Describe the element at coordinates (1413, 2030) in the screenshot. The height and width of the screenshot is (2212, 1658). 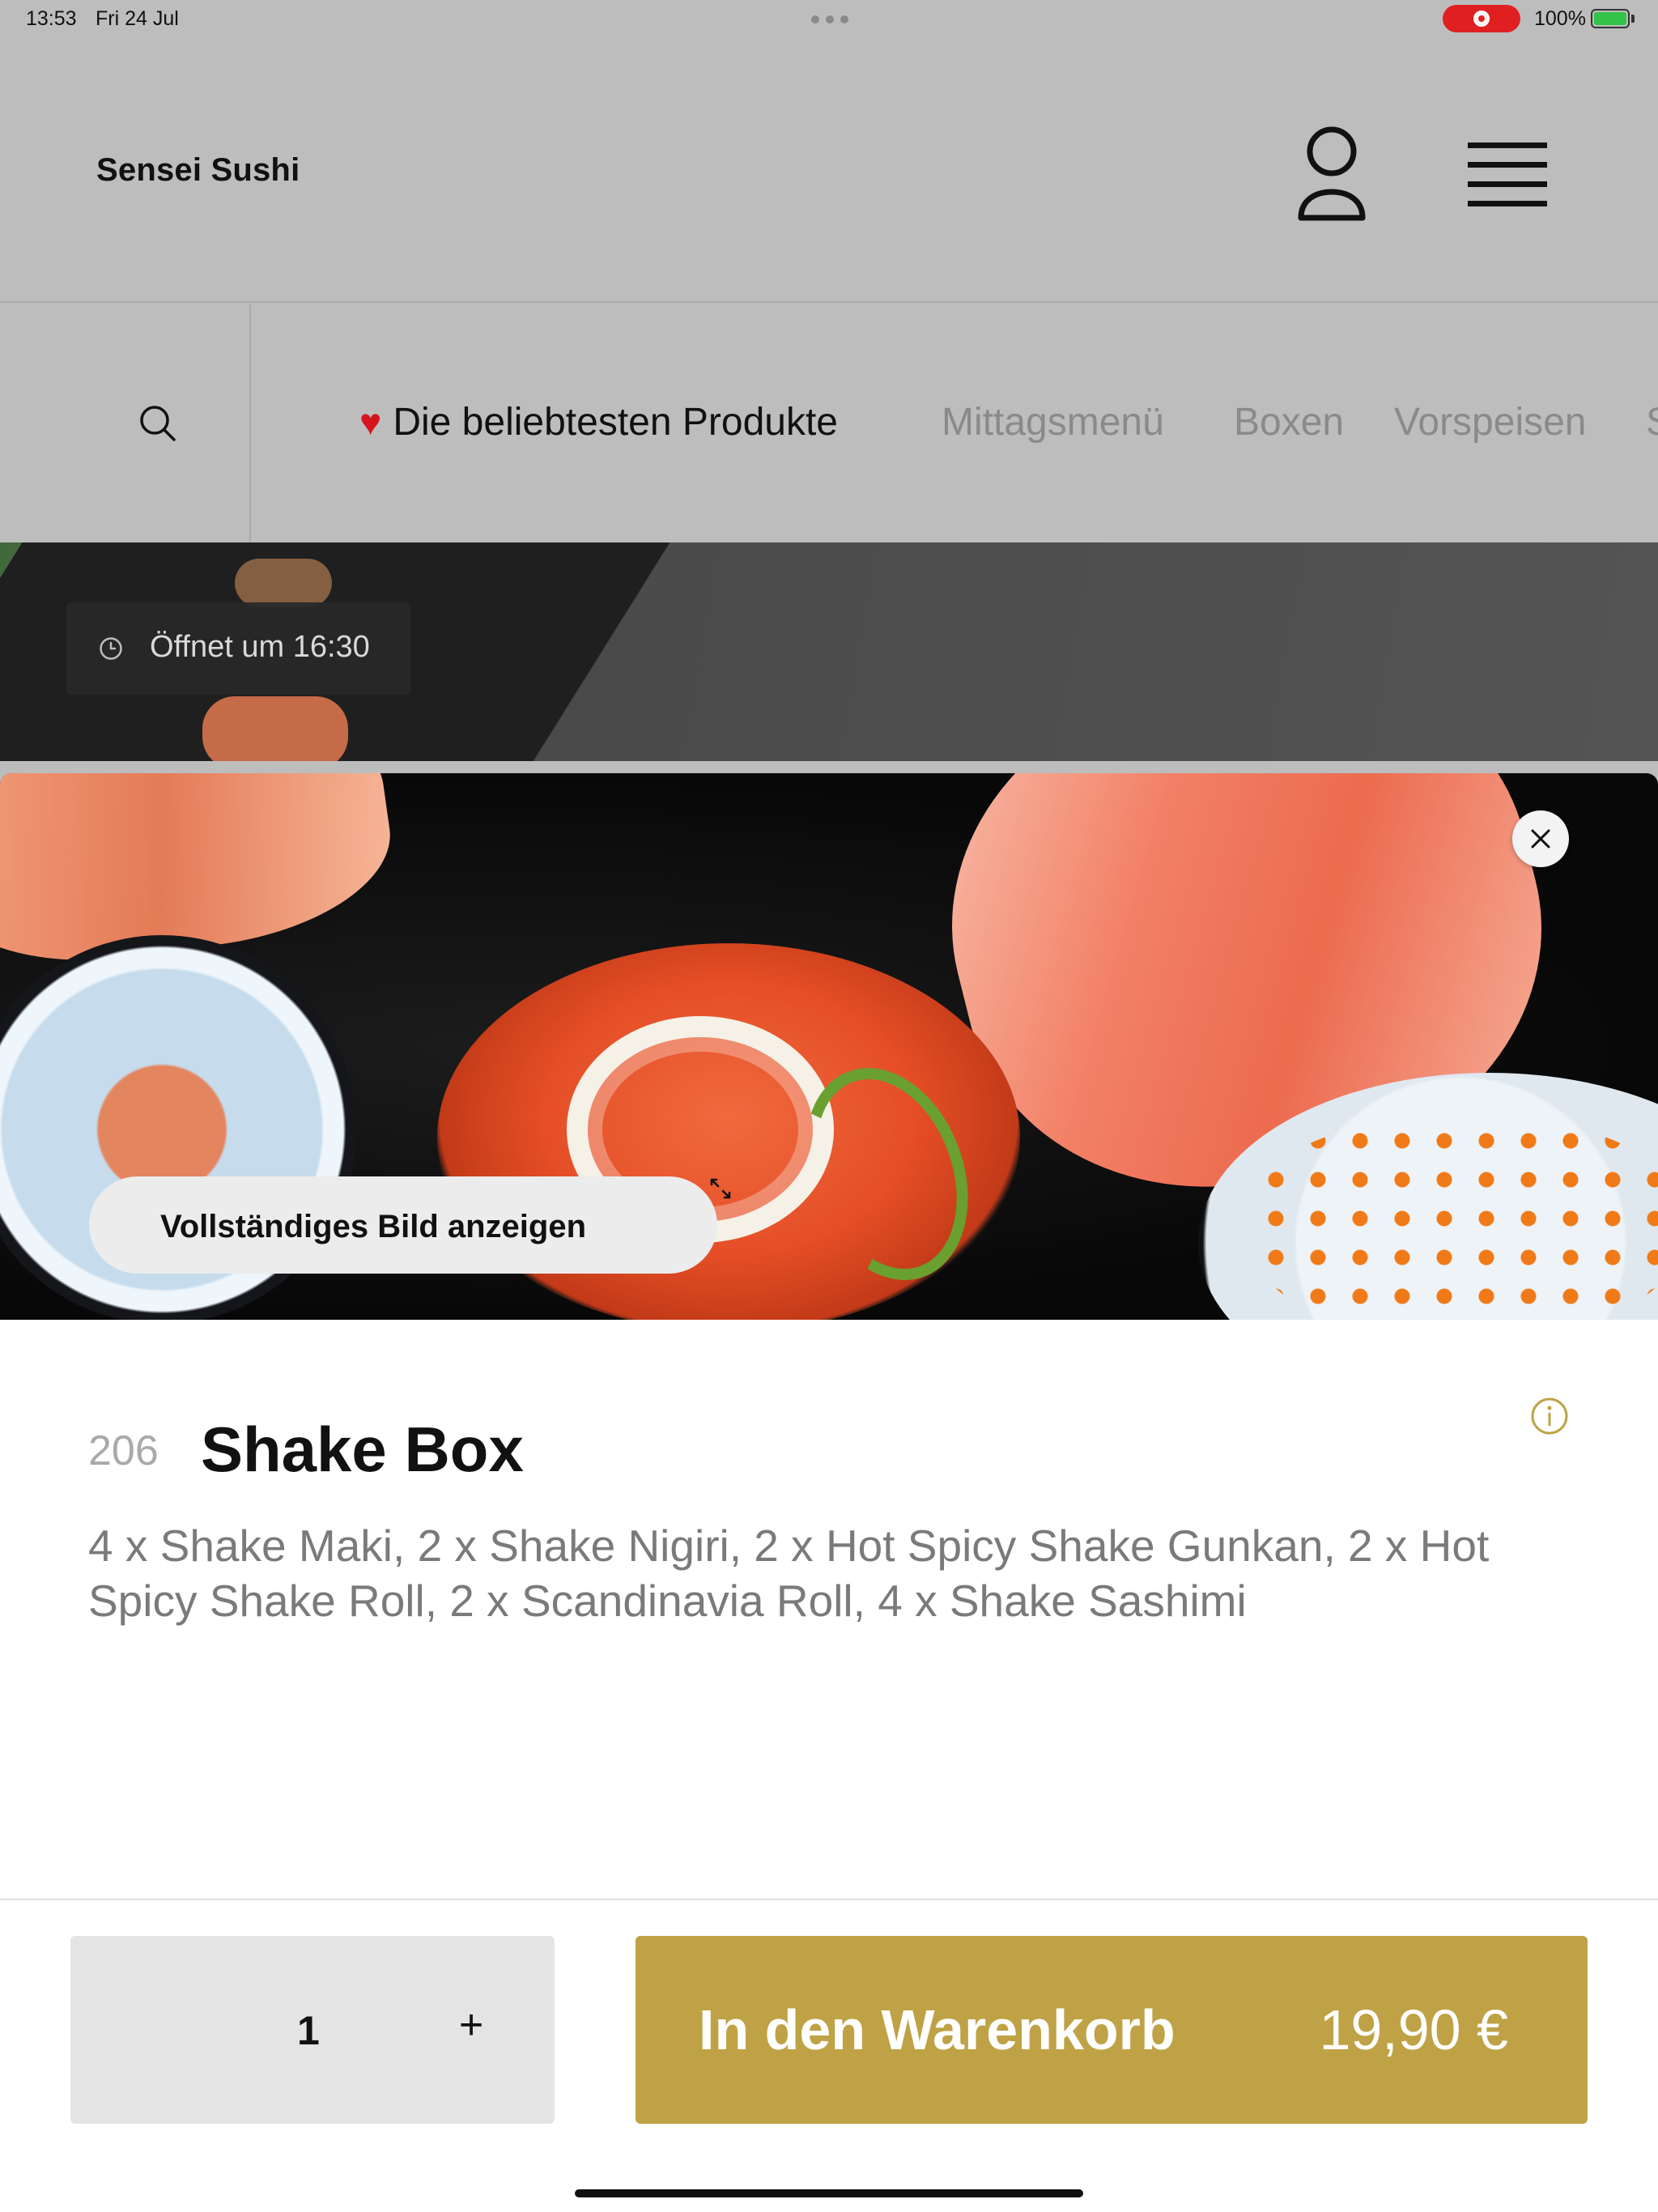
I see `product-price: 19,90 €` at that location.